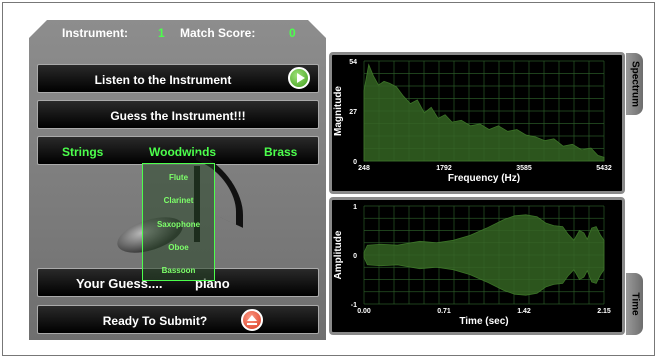  Describe the element at coordinates (364, 311) in the screenshot. I see `x-tick-label: 0.00` at that location.